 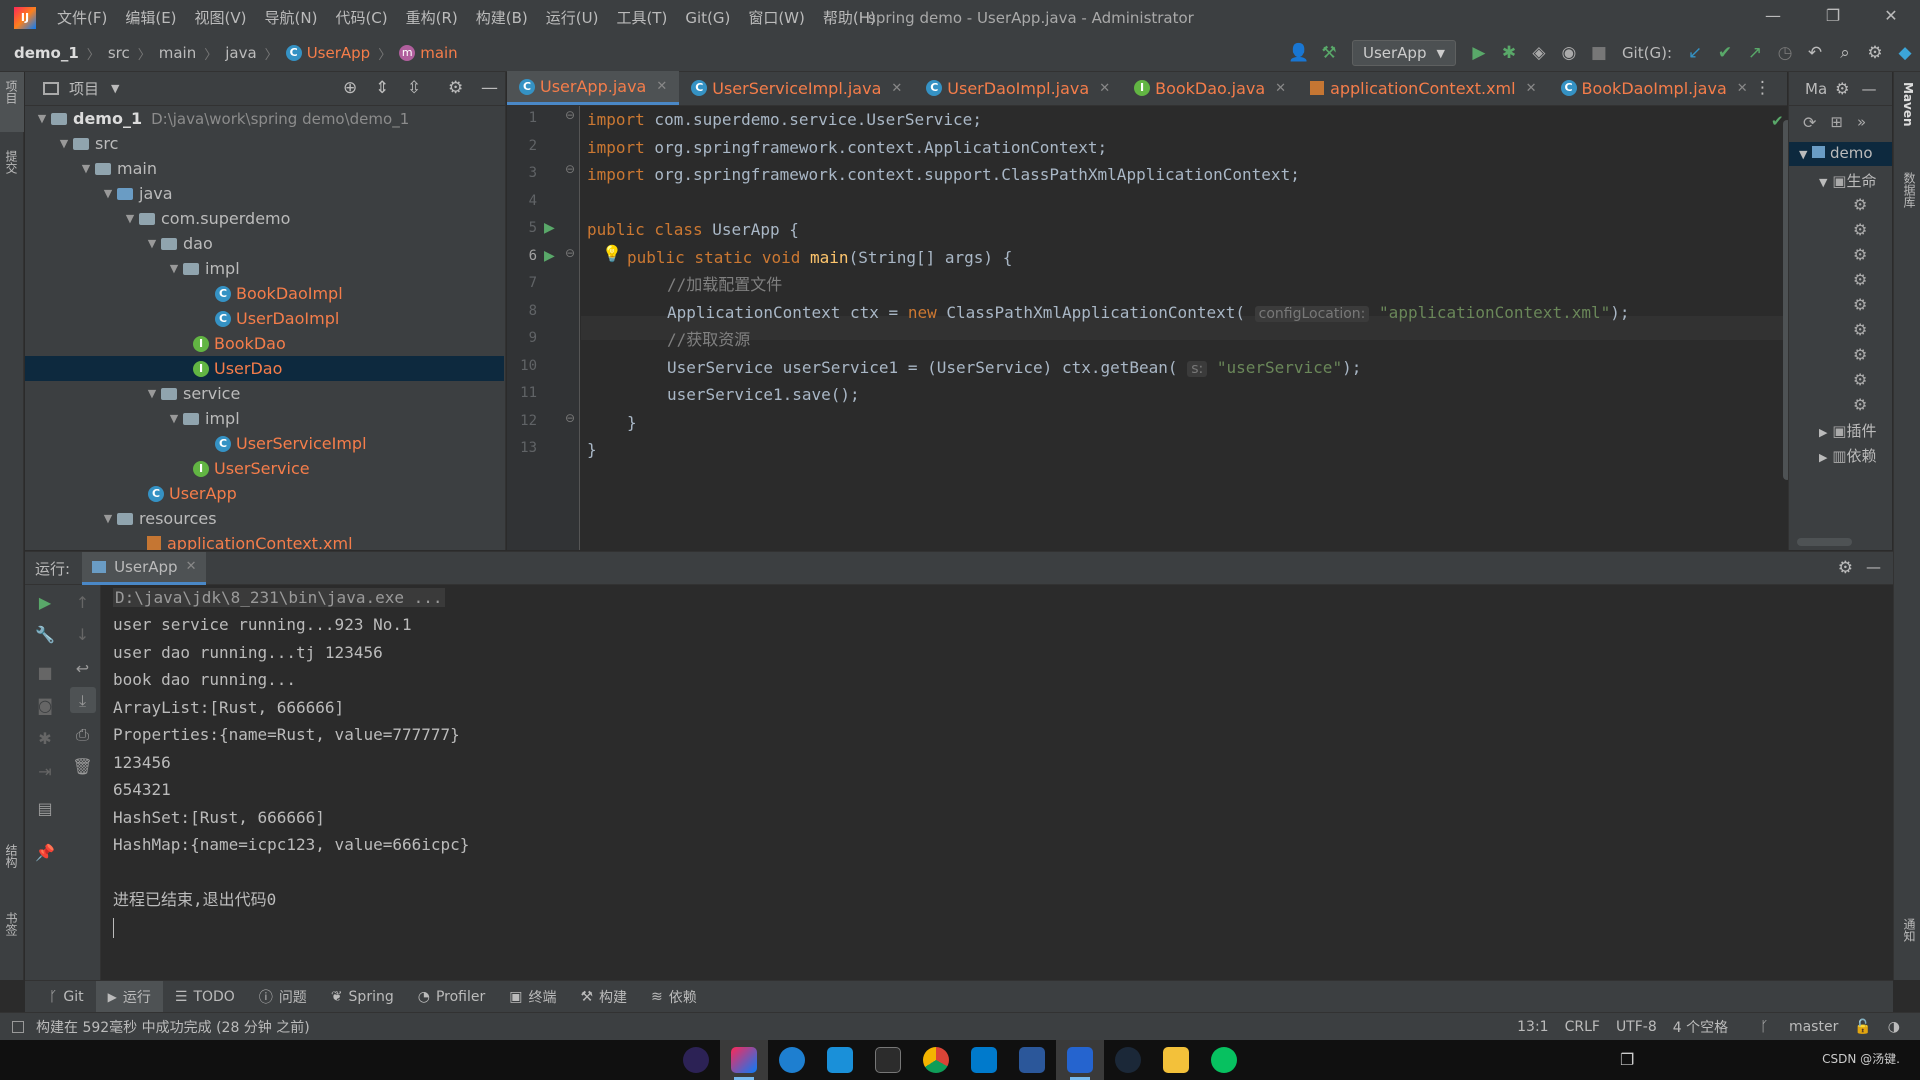 I want to click on tab-bookdao-java: I BookDao.java ✕, so click(x=1210, y=88).